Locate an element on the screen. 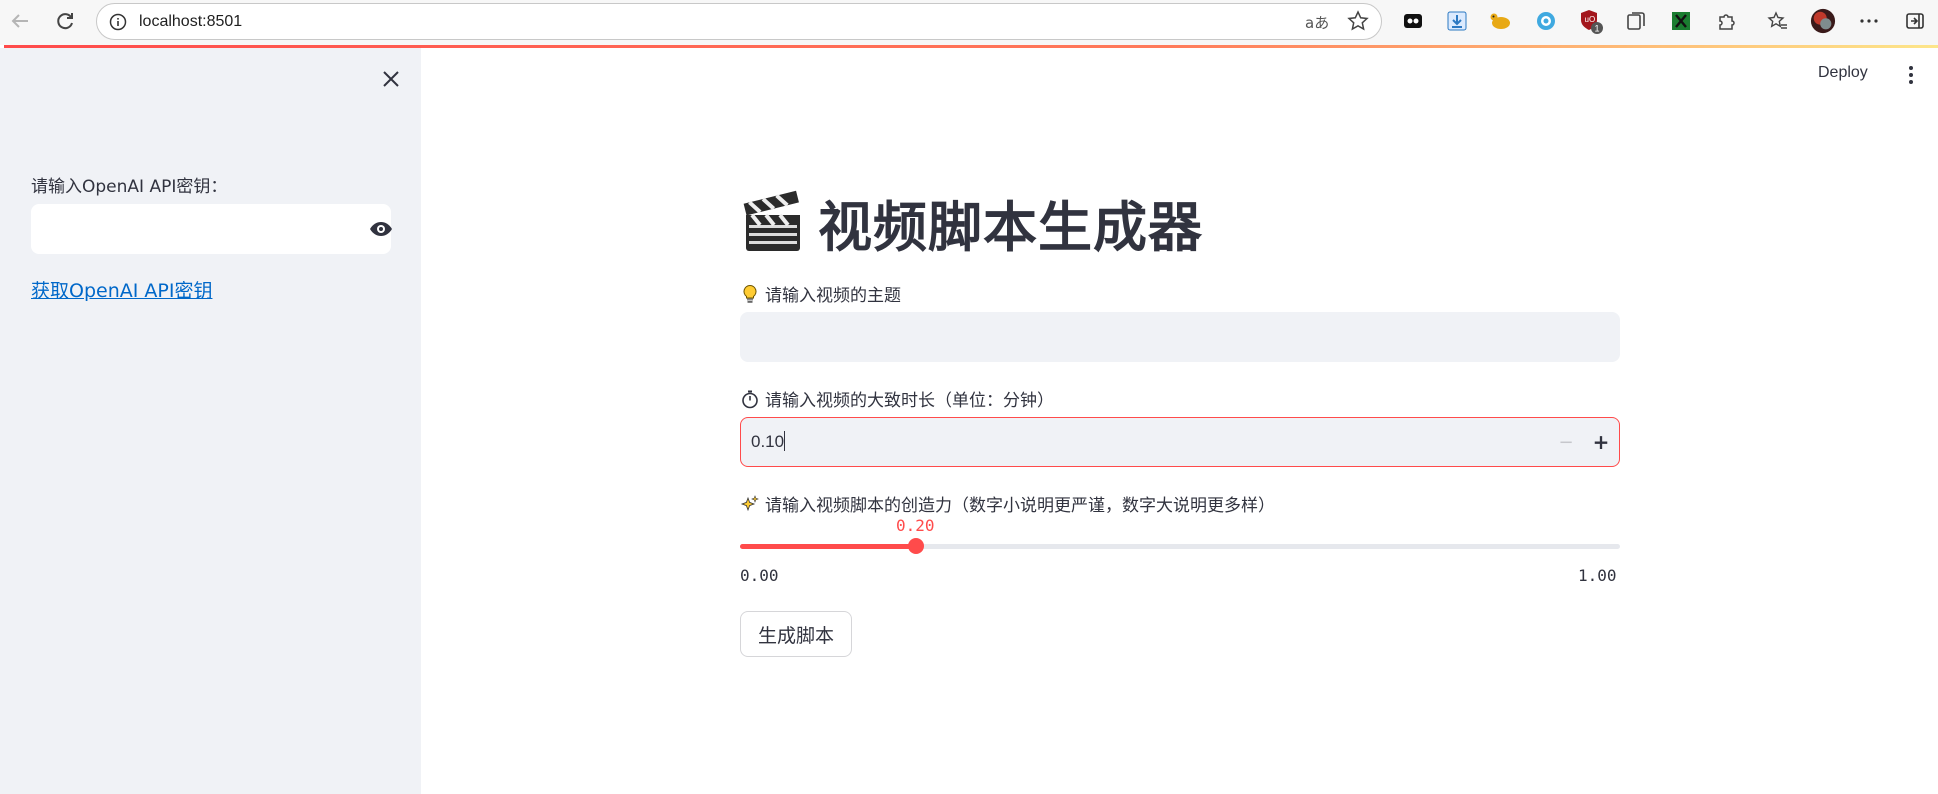  url-text: localhost:8501 is located at coordinates (190, 22).